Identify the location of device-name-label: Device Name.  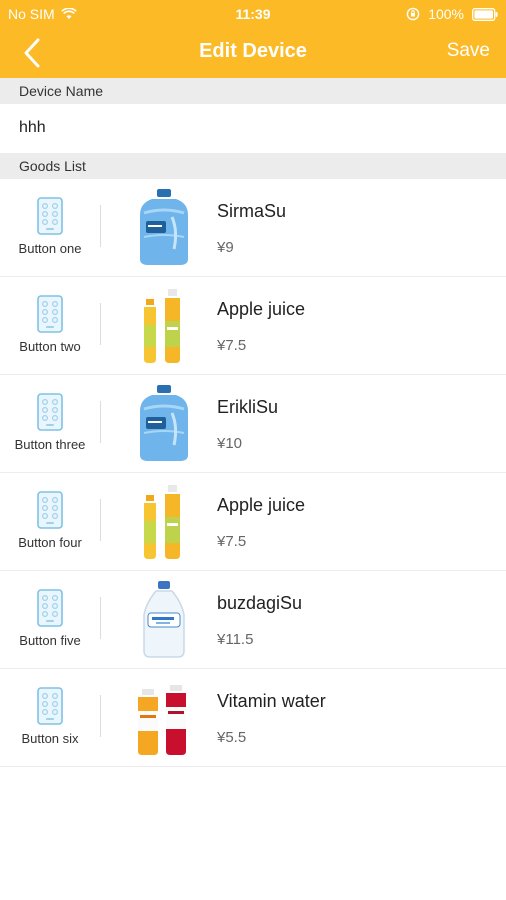
(61, 91).